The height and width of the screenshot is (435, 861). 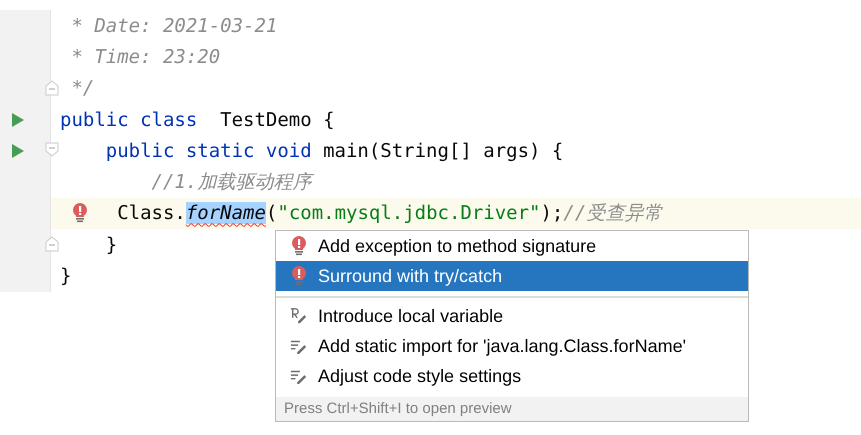 I want to click on selected-code-text: forName, so click(x=226, y=213).